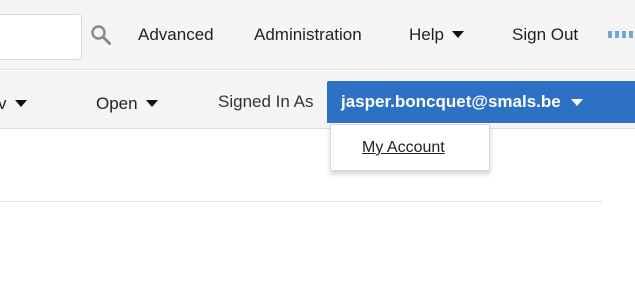 The height and width of the screenshot is (288, 635). Describe the element at coordinates (41, 37) in the screenshot. I see `search-input` at that location.